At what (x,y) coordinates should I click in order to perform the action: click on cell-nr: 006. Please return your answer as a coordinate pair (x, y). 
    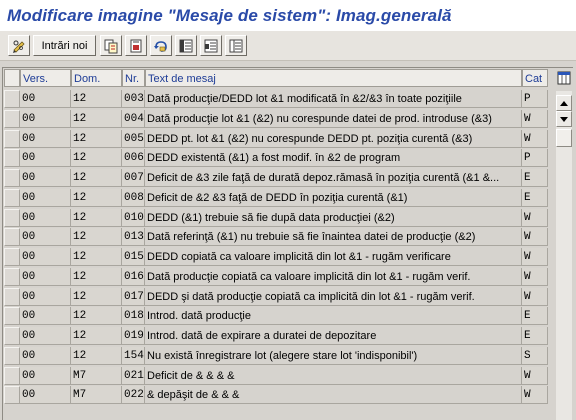
    Looking at the image, I should click on (133, 158).